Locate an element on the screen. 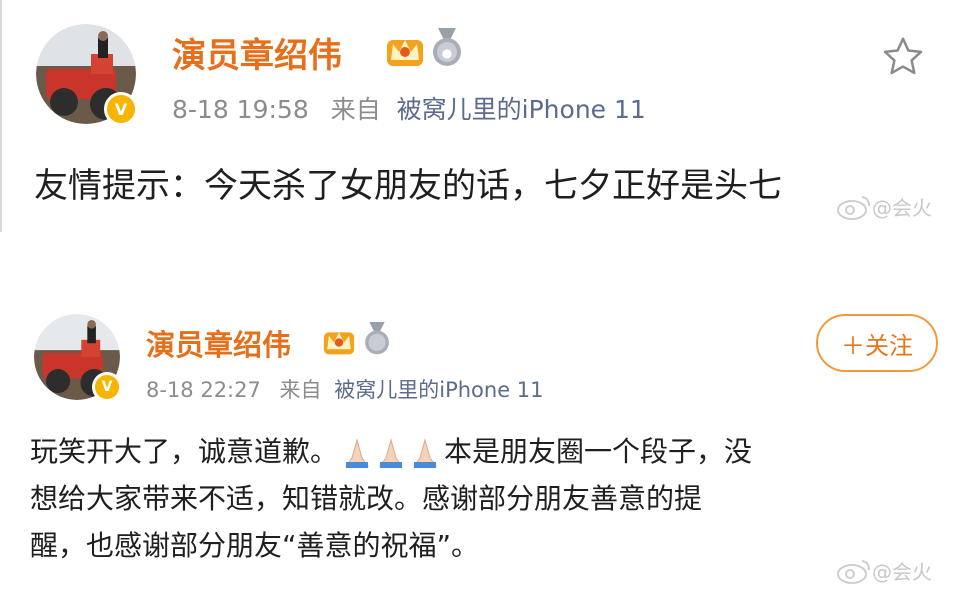 This screenshot has width=960, height=592. post-text-line-3: 醒，也感谢部分朋友“善意的祝福”。 is located at coordinates (255, 545).